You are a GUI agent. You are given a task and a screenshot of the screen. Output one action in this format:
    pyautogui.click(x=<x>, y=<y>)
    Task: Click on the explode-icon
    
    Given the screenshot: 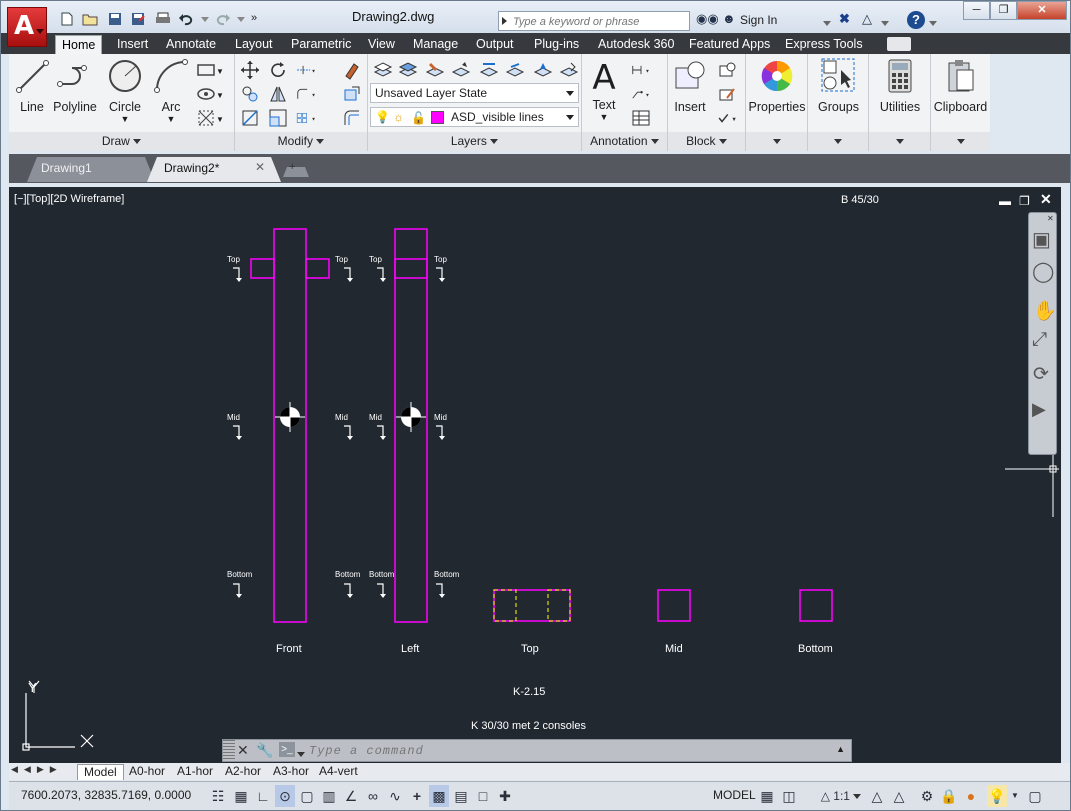 What is the action you would take?
    pyautogui.click(x=351, y=93)
    